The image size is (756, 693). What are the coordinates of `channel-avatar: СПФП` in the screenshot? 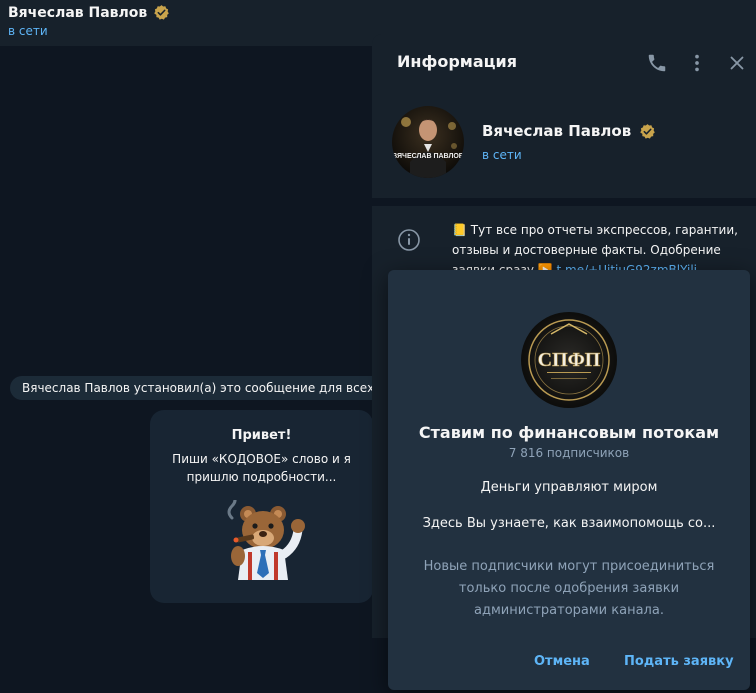 It's located at (569, 360).